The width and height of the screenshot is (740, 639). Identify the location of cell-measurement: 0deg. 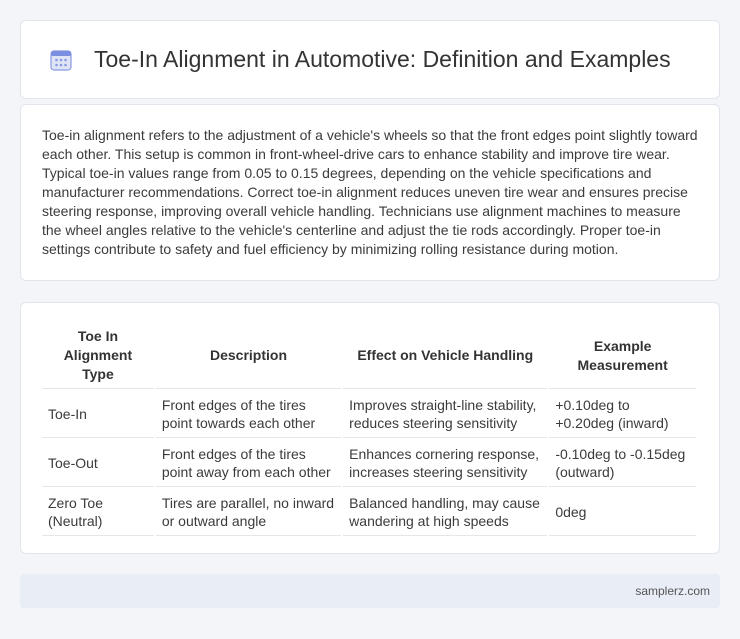
(622, 511).